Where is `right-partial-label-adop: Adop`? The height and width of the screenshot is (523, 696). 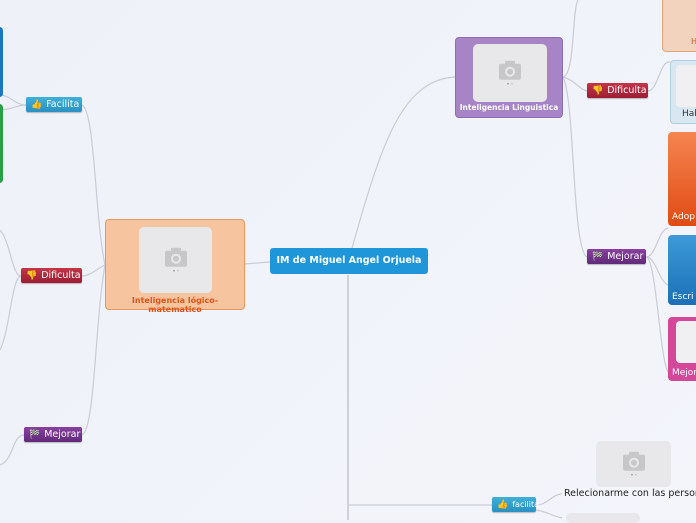
right-partial-label-adop: Adop is located at coordinates (683, 217).